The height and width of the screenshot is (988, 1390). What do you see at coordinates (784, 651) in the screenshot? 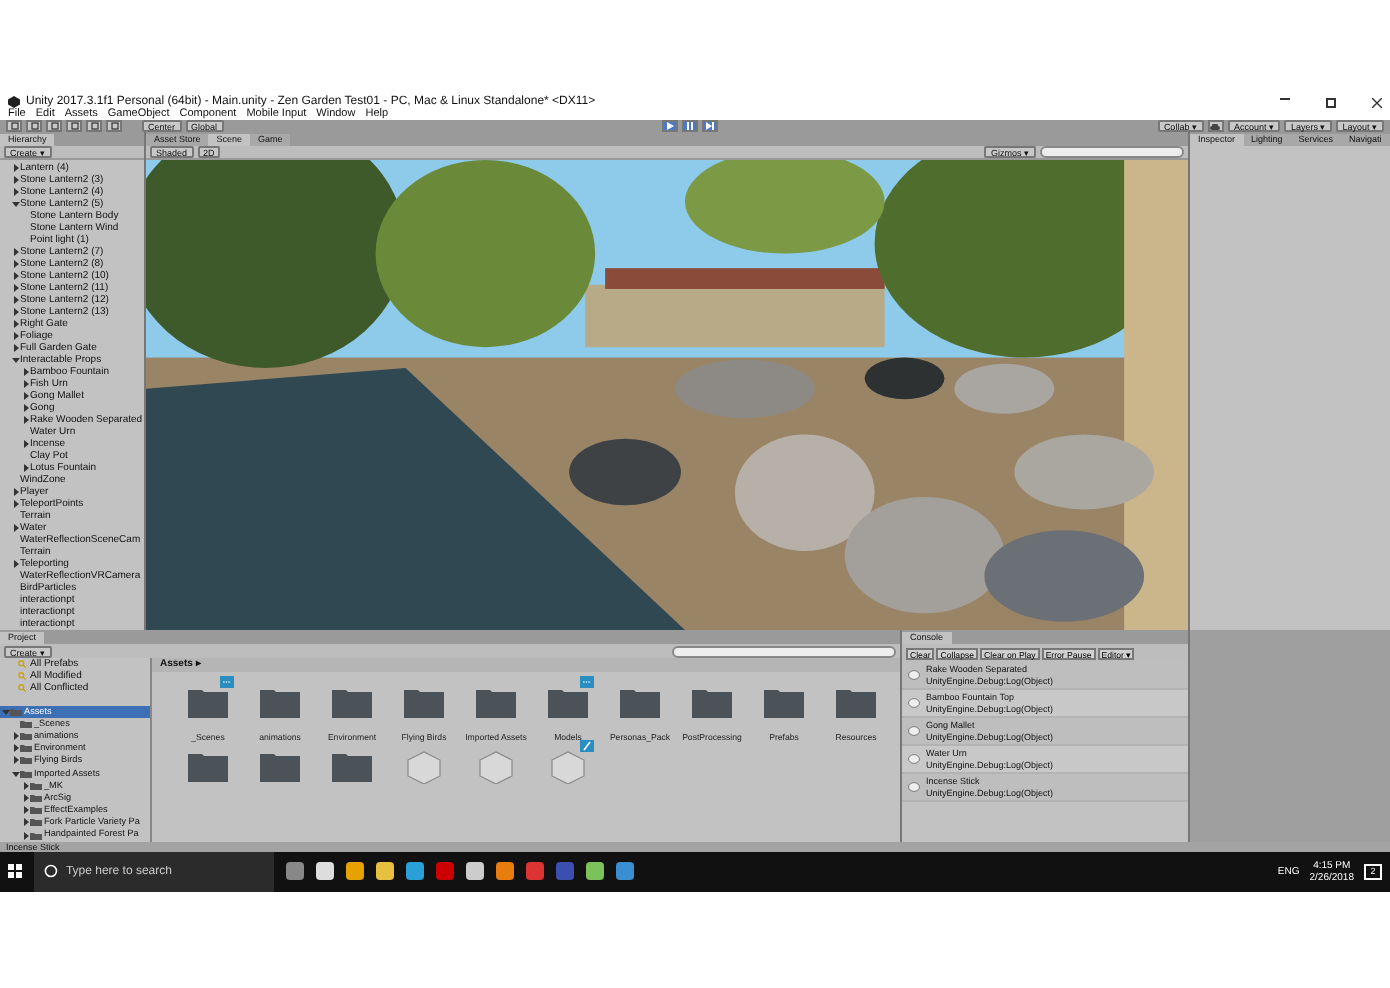
I see `search-field` at bounding box center [784, 651].